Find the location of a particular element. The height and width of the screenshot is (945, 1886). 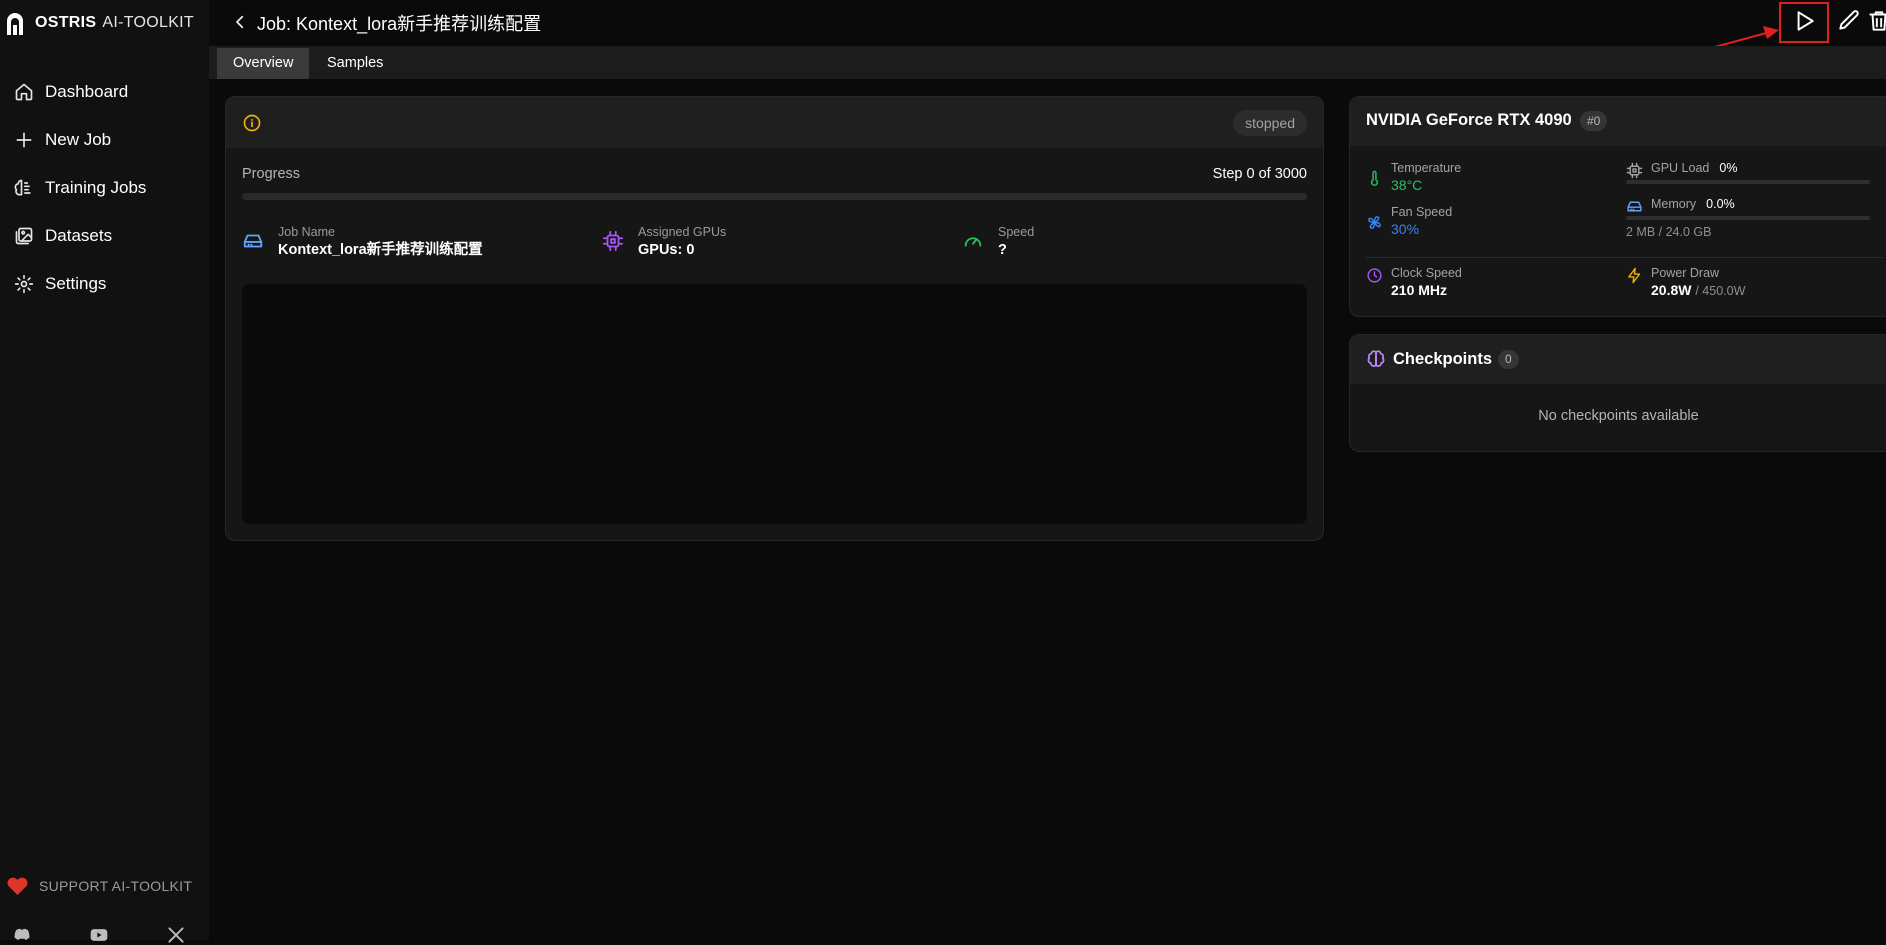

checkpoints-title: Checkpoints is located at coordinates (1443, 359).